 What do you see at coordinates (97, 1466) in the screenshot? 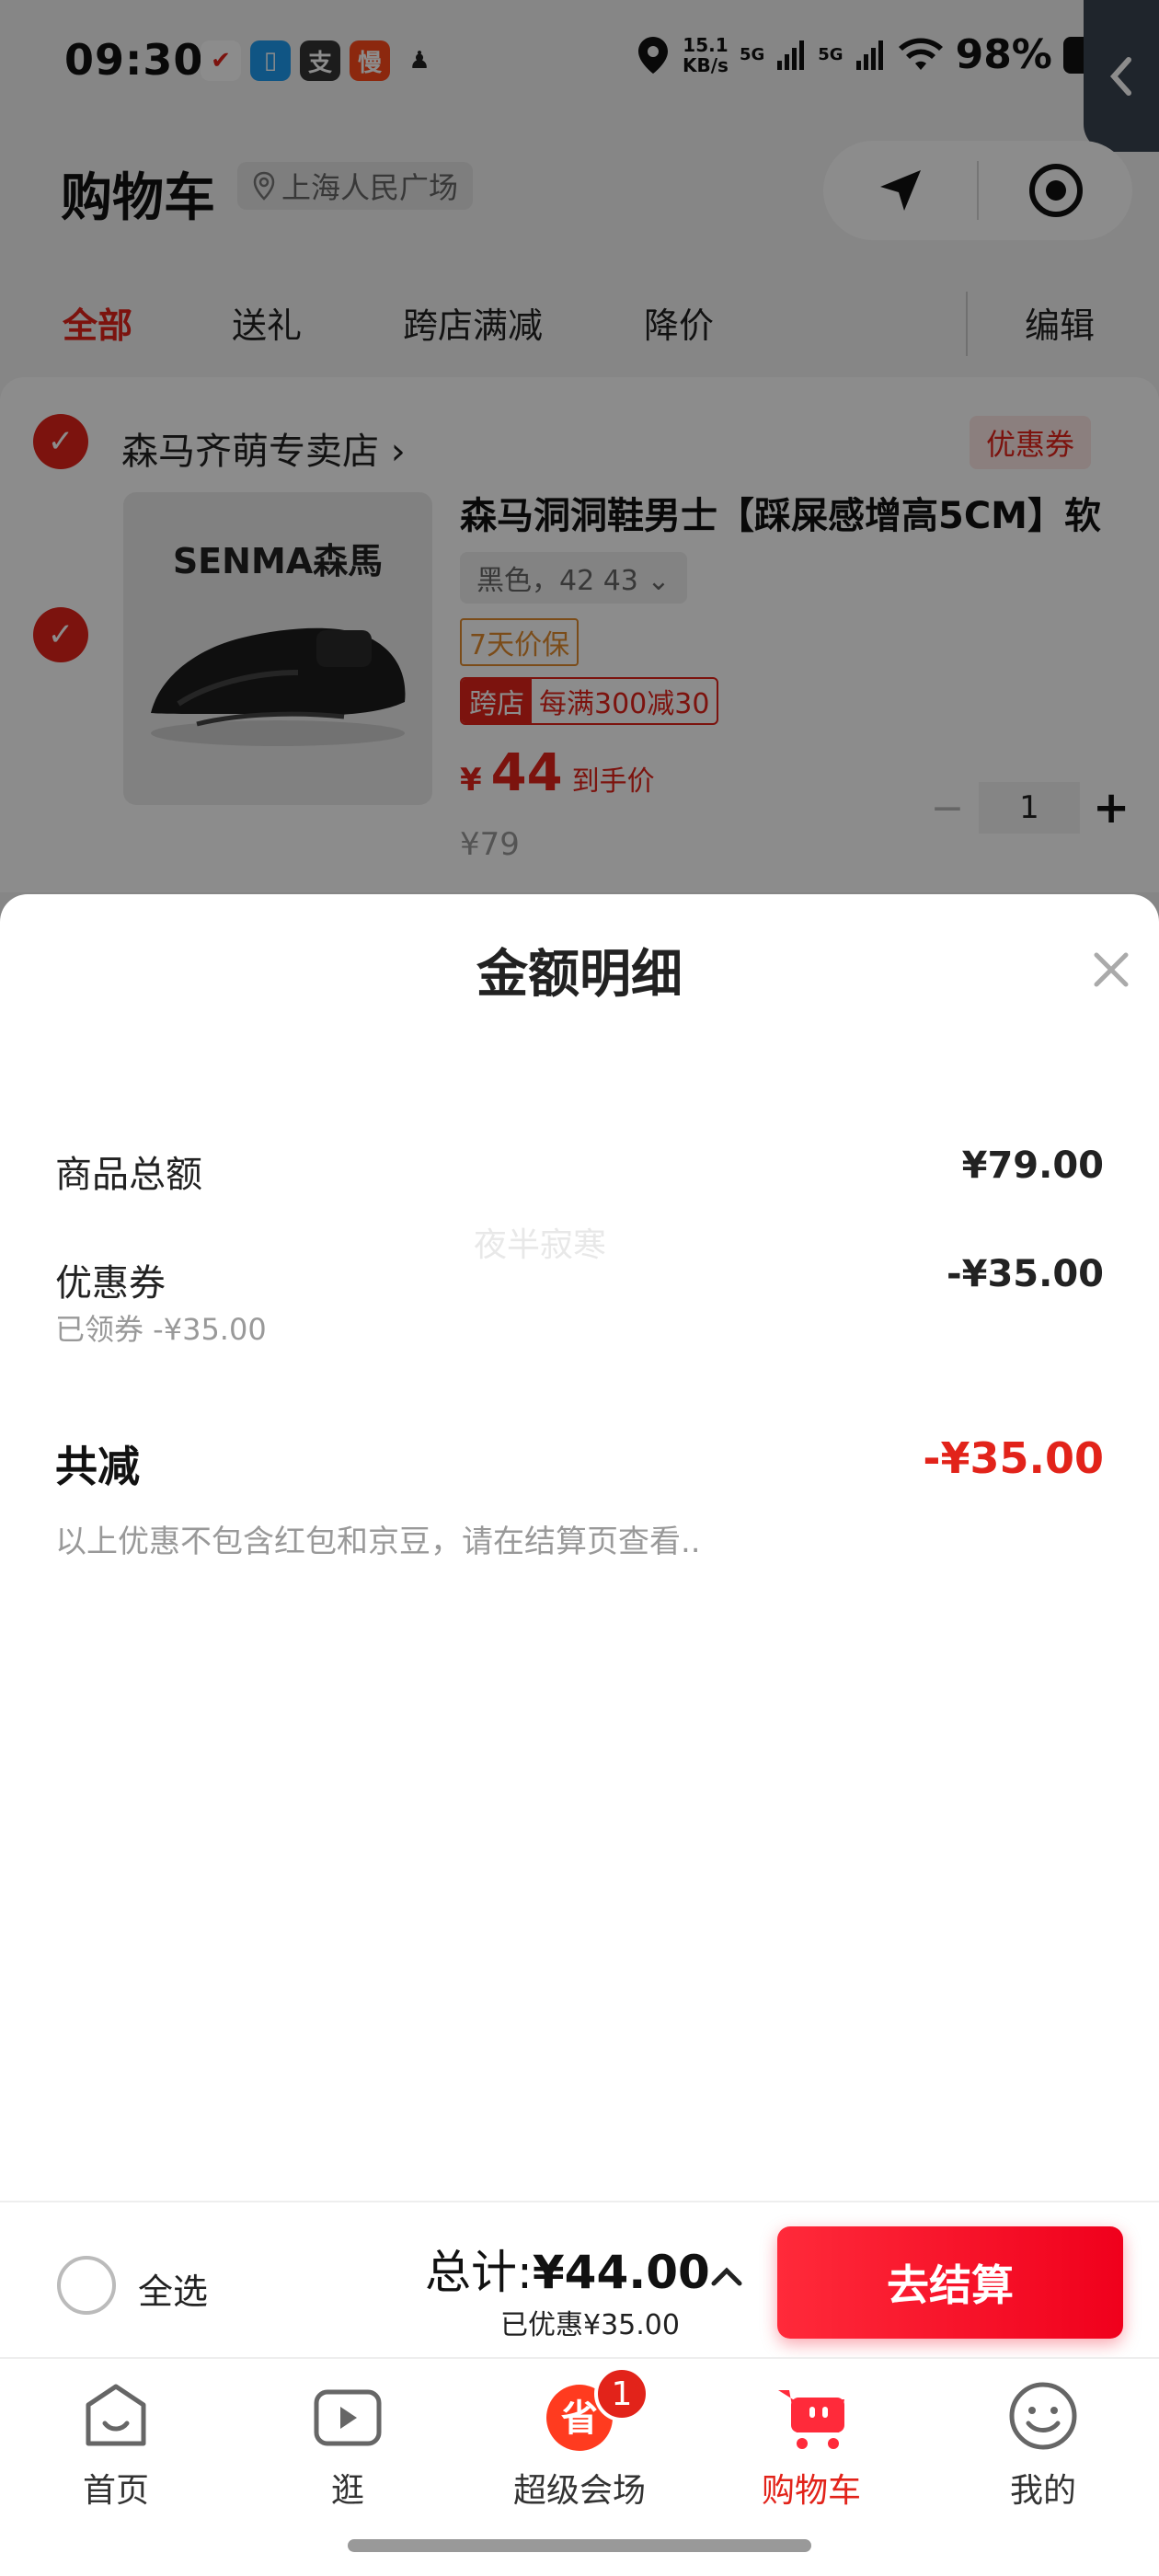
I see `total-discount-label: 共减` at bounding box center [97, 1466].